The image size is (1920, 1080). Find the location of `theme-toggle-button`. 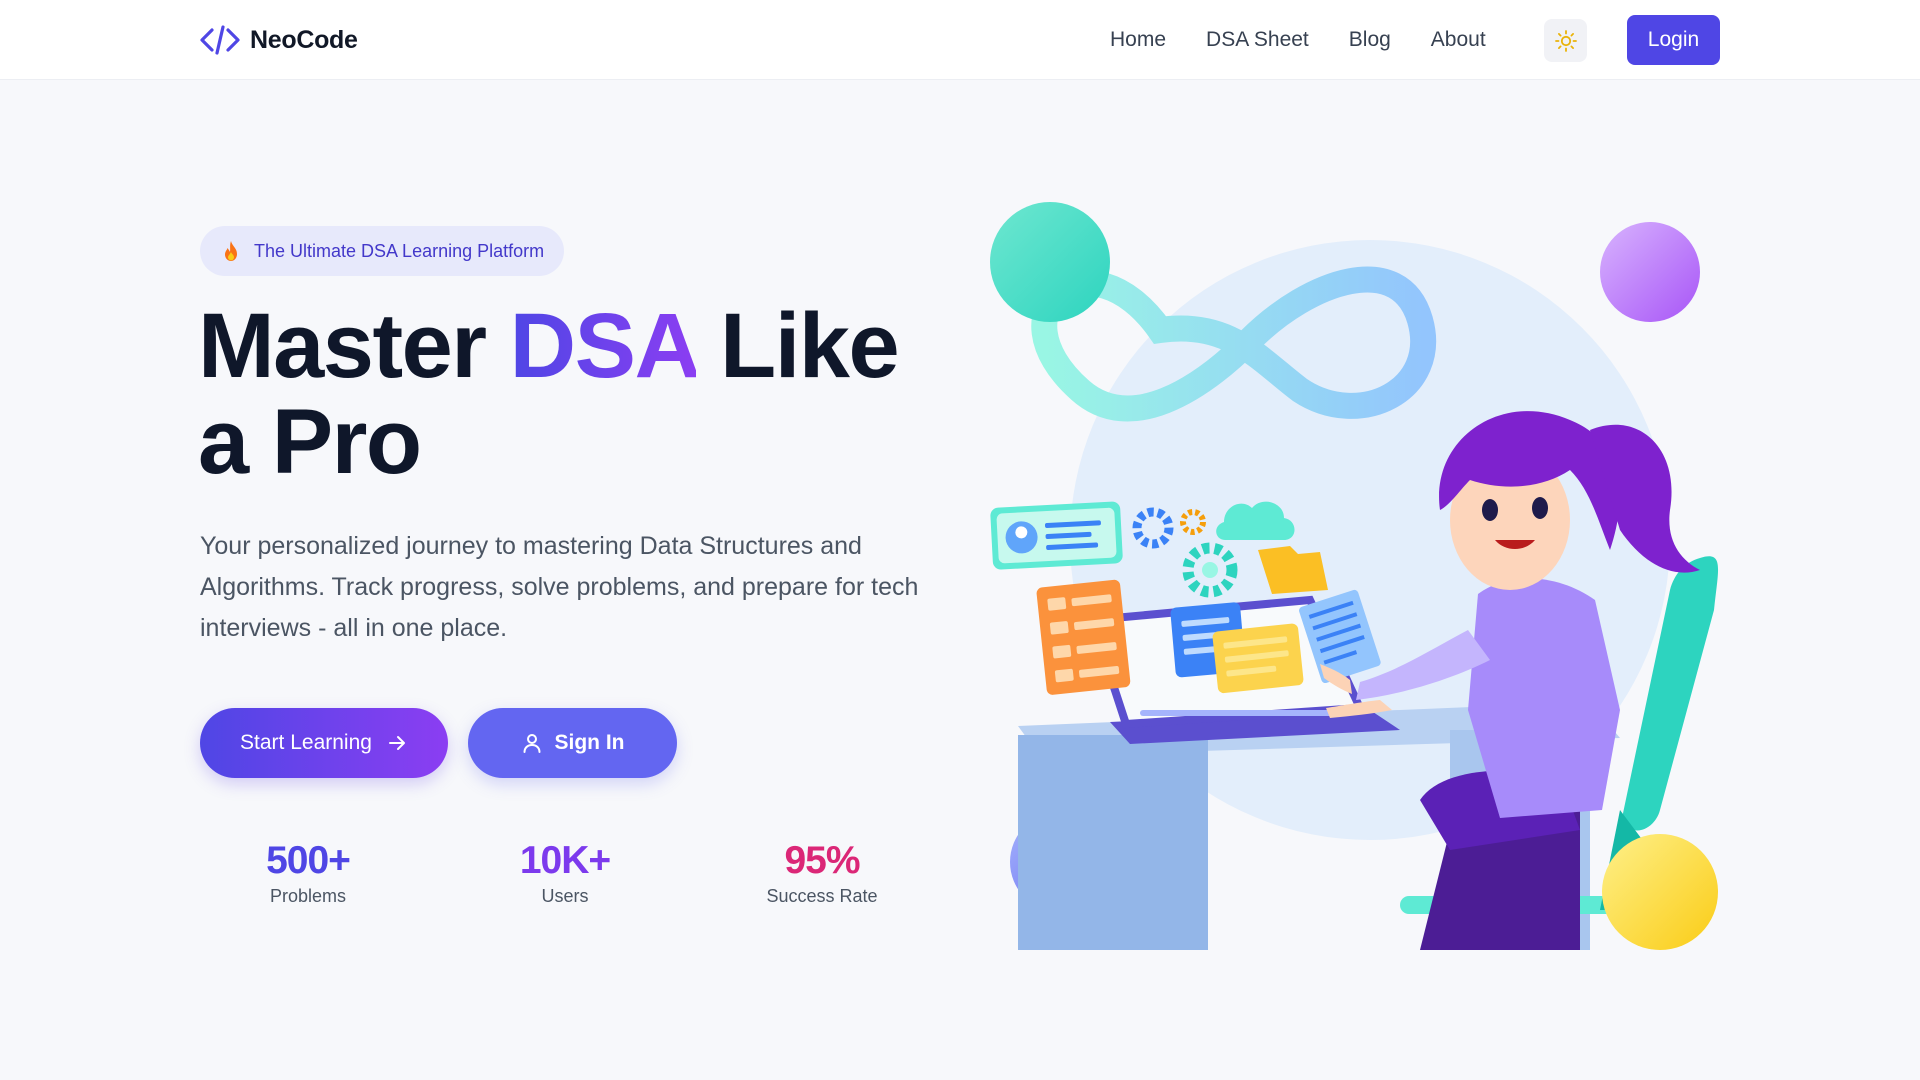

theme-toggle-button is located at coordinates (1565, 40).